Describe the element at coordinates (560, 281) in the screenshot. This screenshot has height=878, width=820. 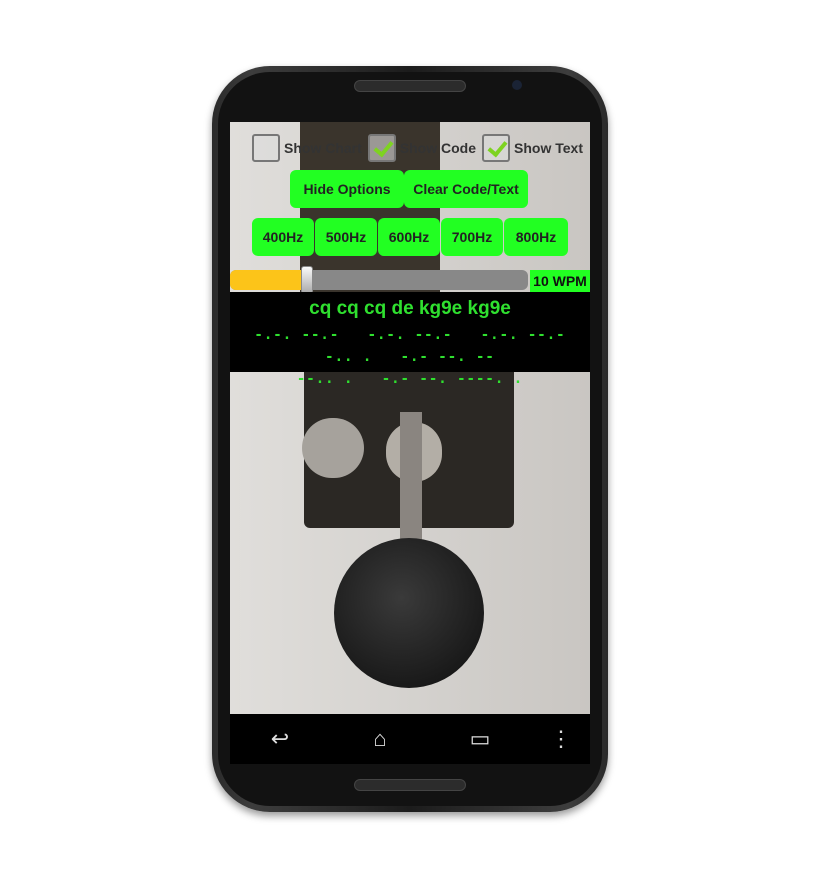
I see `wpm-label: 10 WPM` at that location.